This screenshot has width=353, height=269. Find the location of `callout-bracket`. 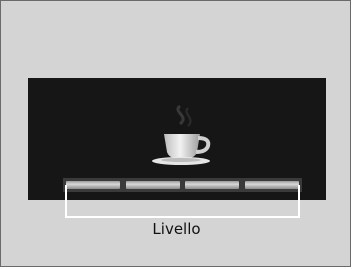

callout-bracket is located at coordinates (182, 201).